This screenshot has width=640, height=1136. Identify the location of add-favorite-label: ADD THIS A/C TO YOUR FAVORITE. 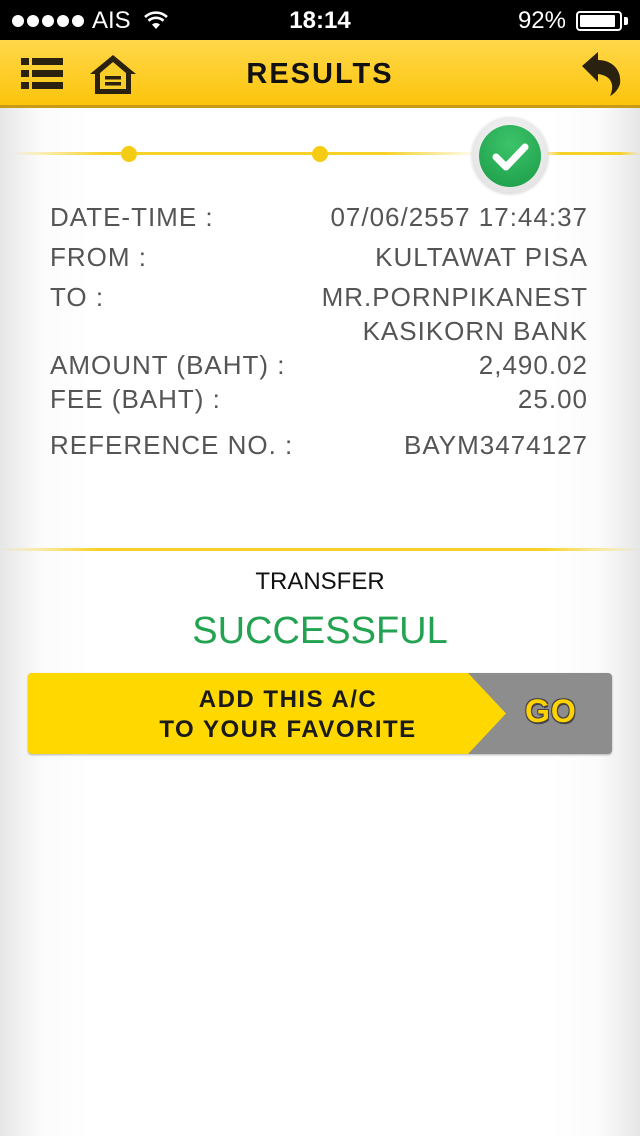
(288, 715).